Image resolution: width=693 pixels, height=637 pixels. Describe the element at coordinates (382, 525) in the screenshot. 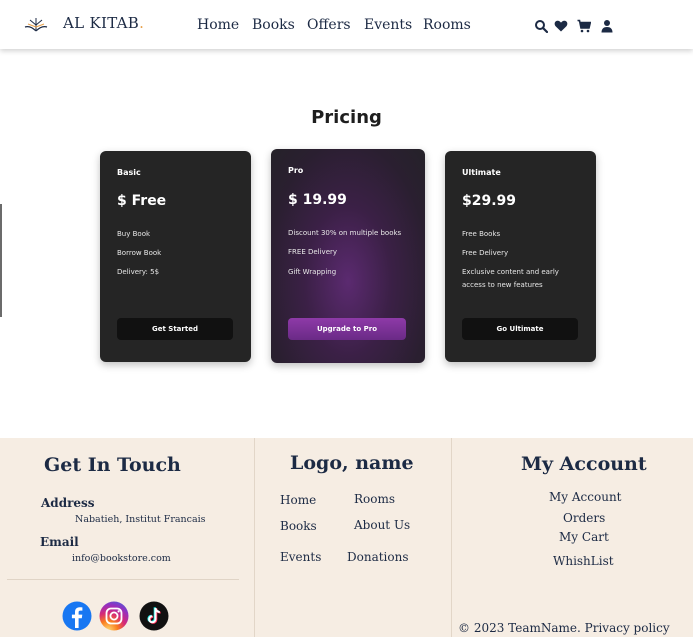

I see `footer-link-about-us: About Us` at that location.